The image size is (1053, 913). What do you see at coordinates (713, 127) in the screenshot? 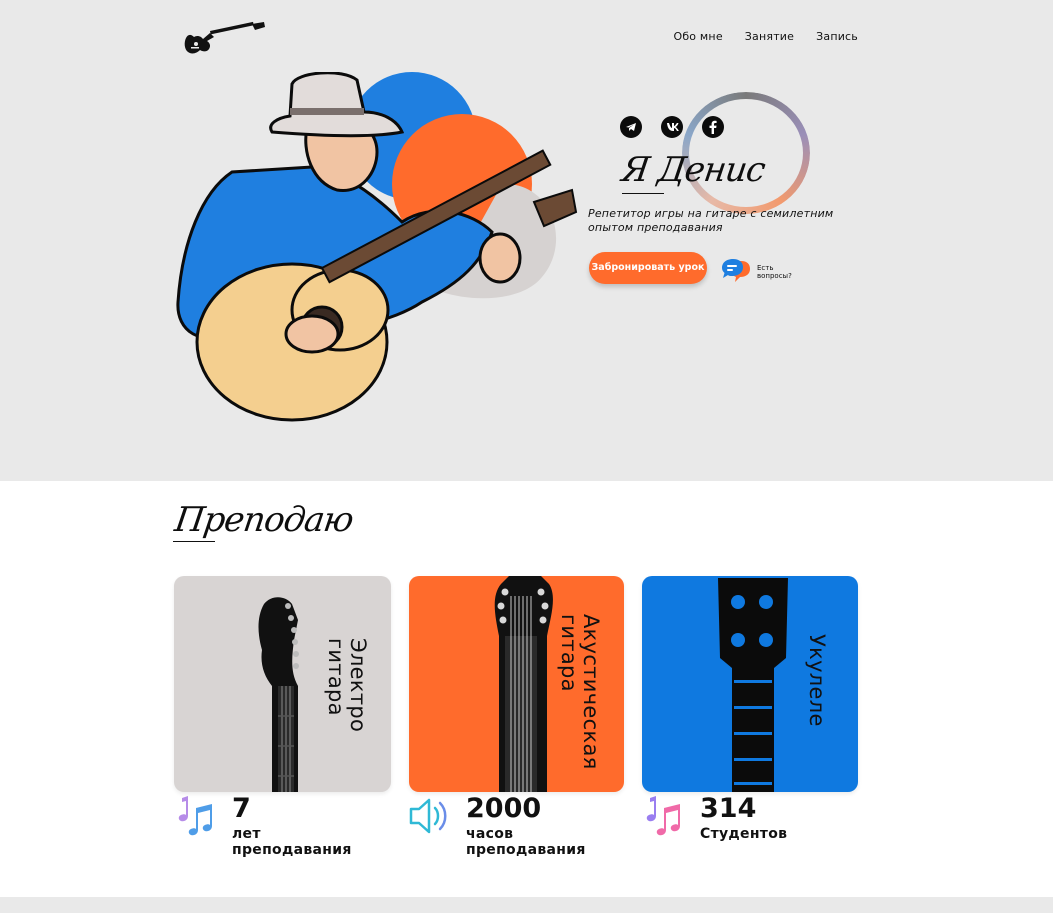
I see `facebook-icon` at bounding box center [713, 127].